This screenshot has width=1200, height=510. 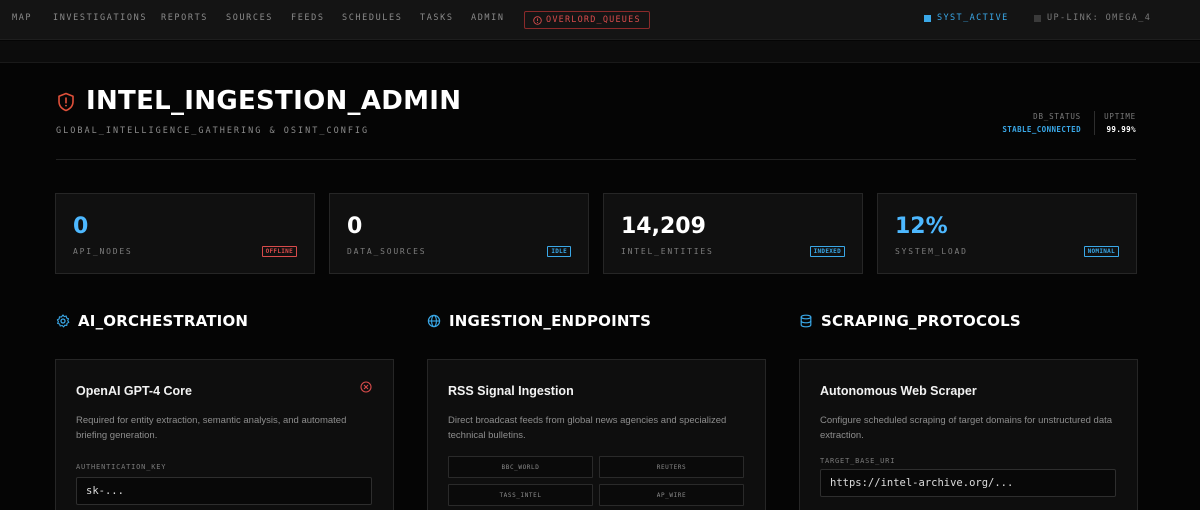 What do you see at coordinates (671, 467) in the screenshot?
I see `feed-chip-reuters: REUTERS` at bounding box center [671, 467].